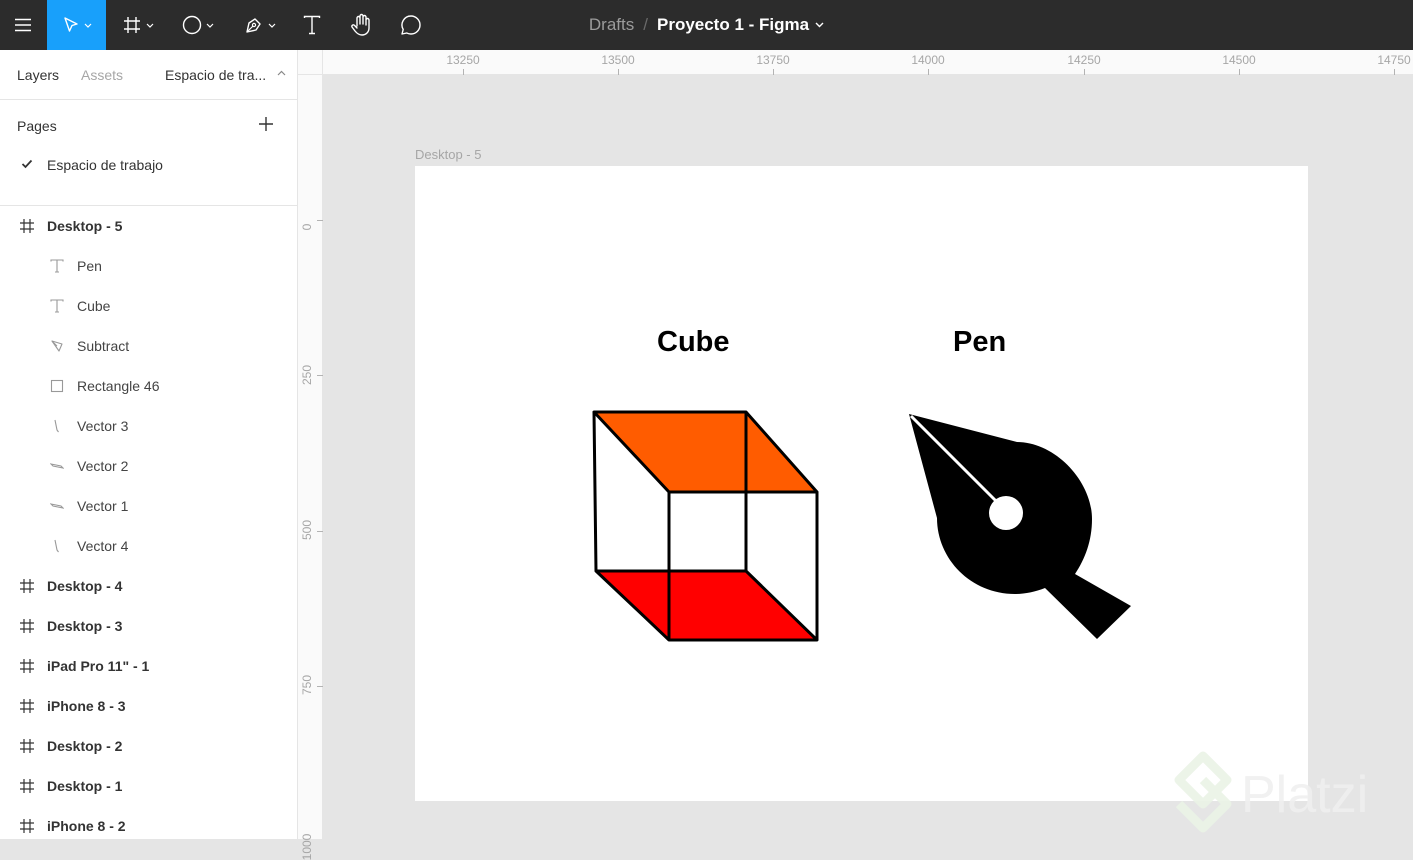  What do you see at coordinates (1239, 60) in the screenshot?
I see `ruler-label: 14500` at bounding box center [1239, 60].